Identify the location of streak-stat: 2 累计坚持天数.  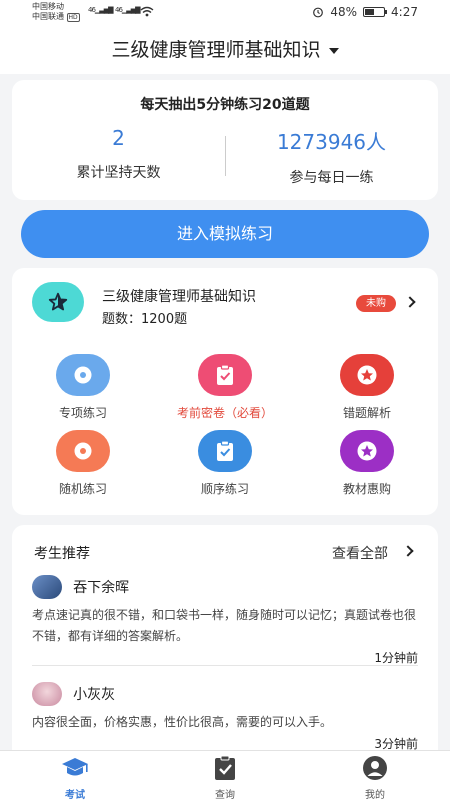
(118, 154).